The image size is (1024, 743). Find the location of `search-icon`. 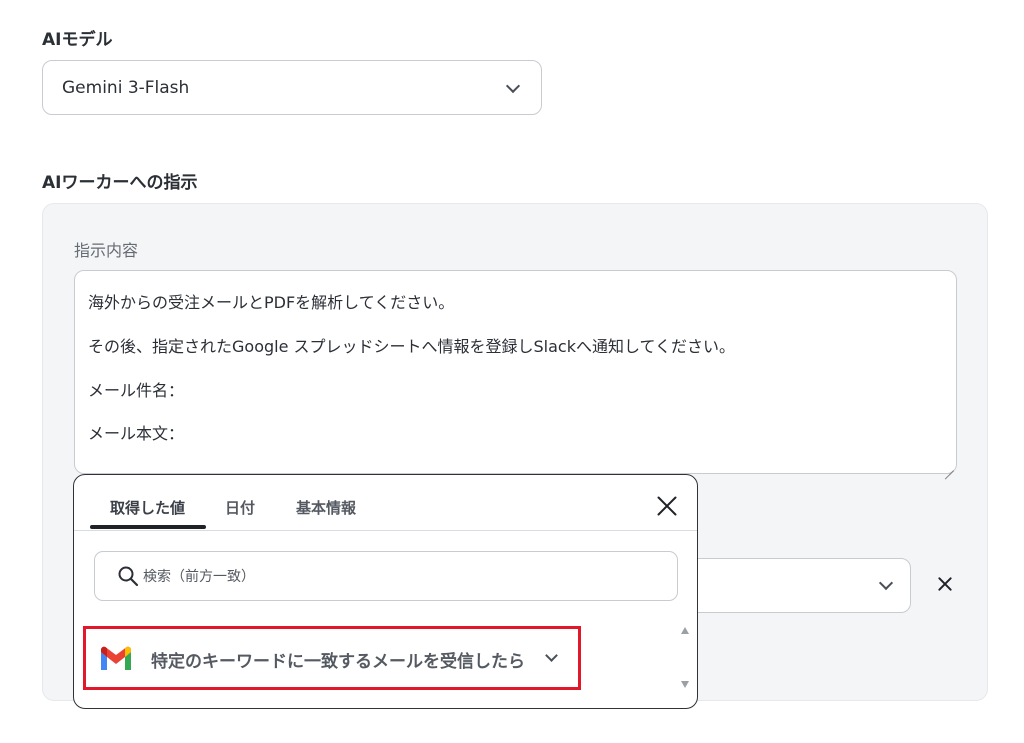

search-icon is located at coordinates (128, 576).